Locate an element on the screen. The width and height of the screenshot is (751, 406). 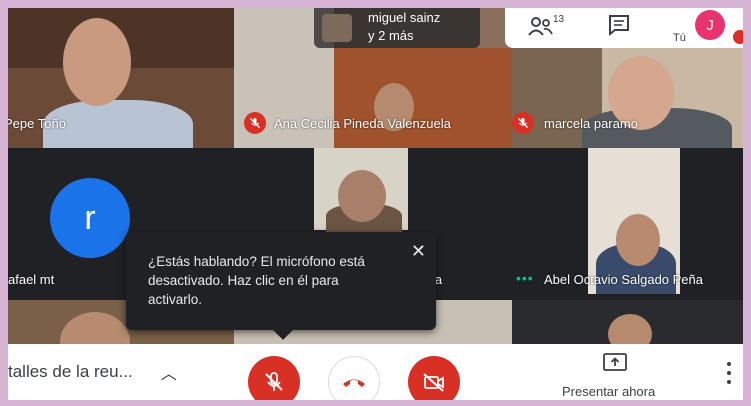
people-button: 13 is located at coordinates (547, 27).